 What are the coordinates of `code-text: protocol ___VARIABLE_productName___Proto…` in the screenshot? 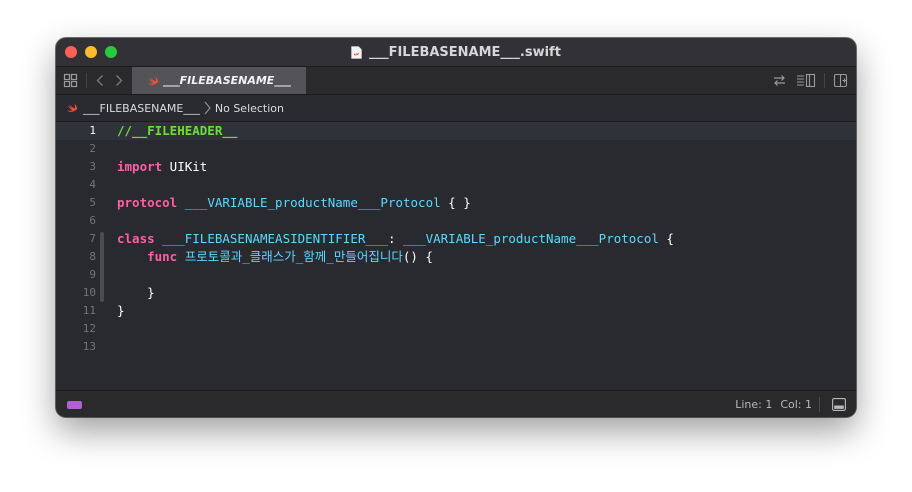 It's located at (294, 203).